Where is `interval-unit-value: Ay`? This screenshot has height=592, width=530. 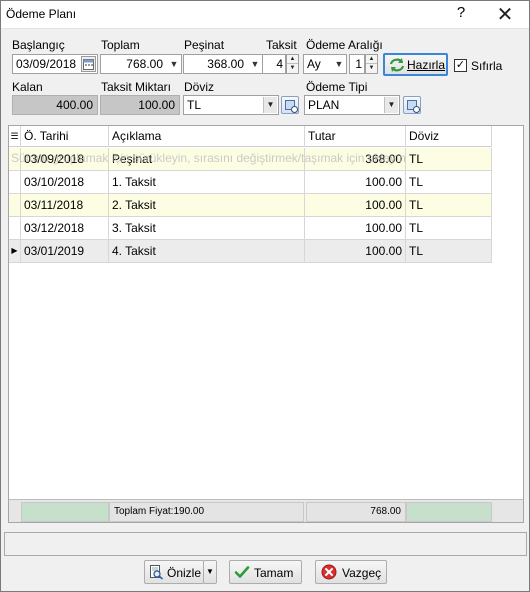 interval-unit-value: Ay is located at coordinates (314, 64).